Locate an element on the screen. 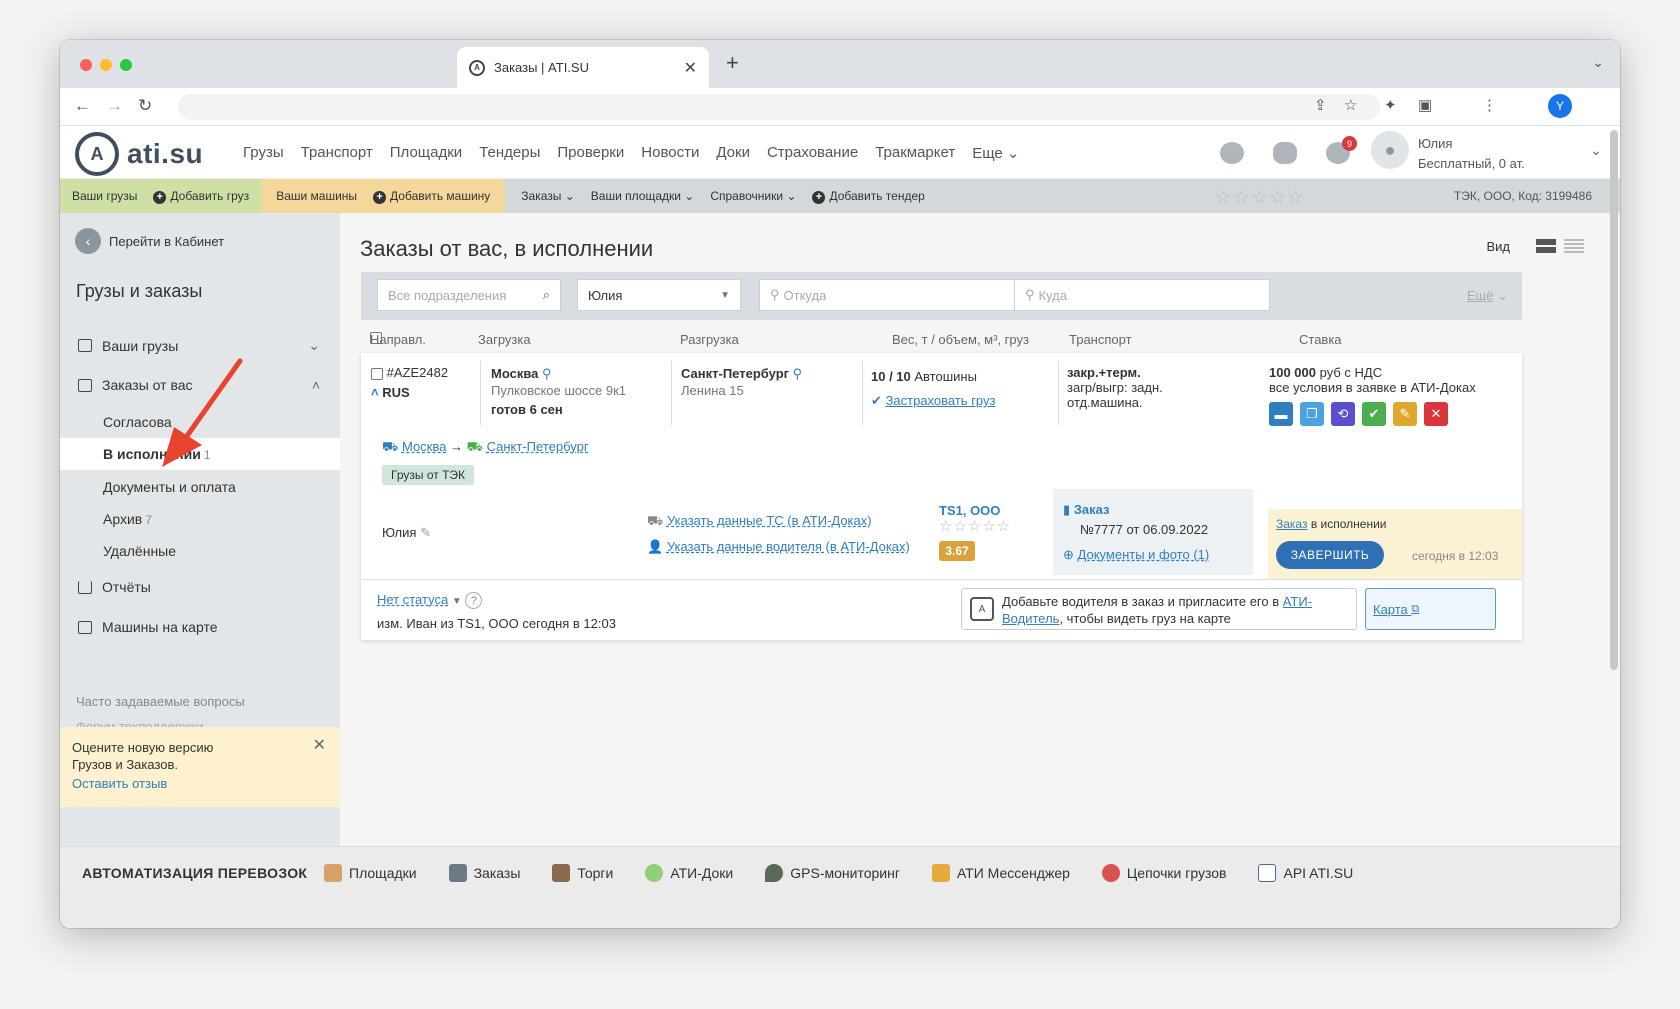  carrier-name: TS1, ООО is located at coordinates (975, 511).